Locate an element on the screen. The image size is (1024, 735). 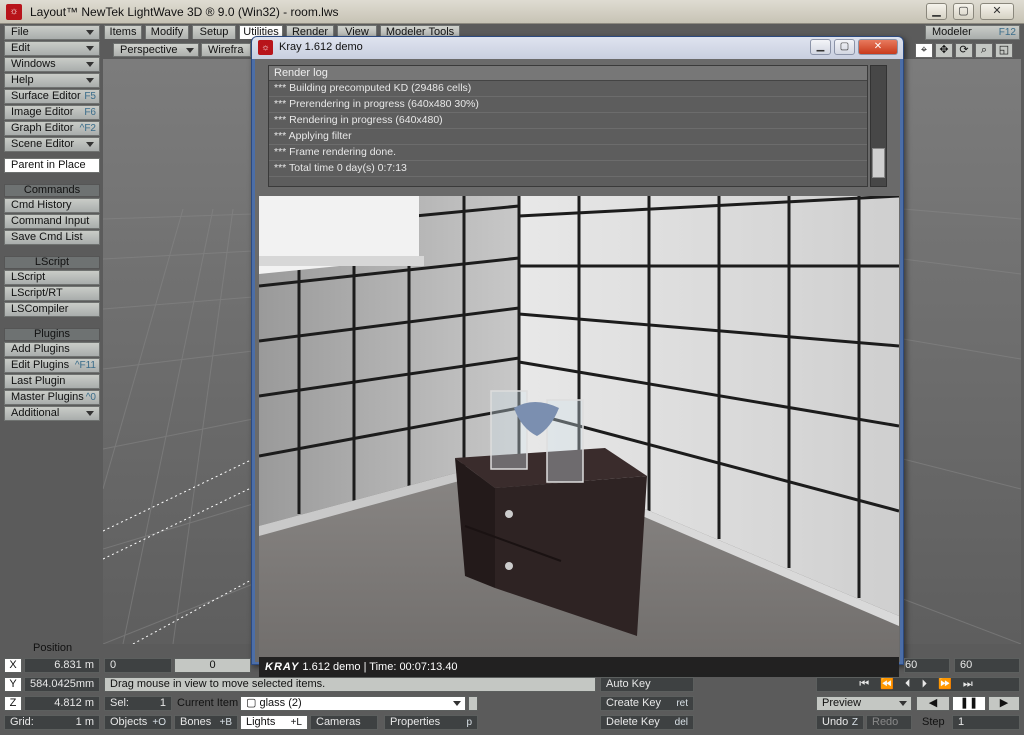
first-frame-icon: ⏮ is located at coordinates (866, 684).